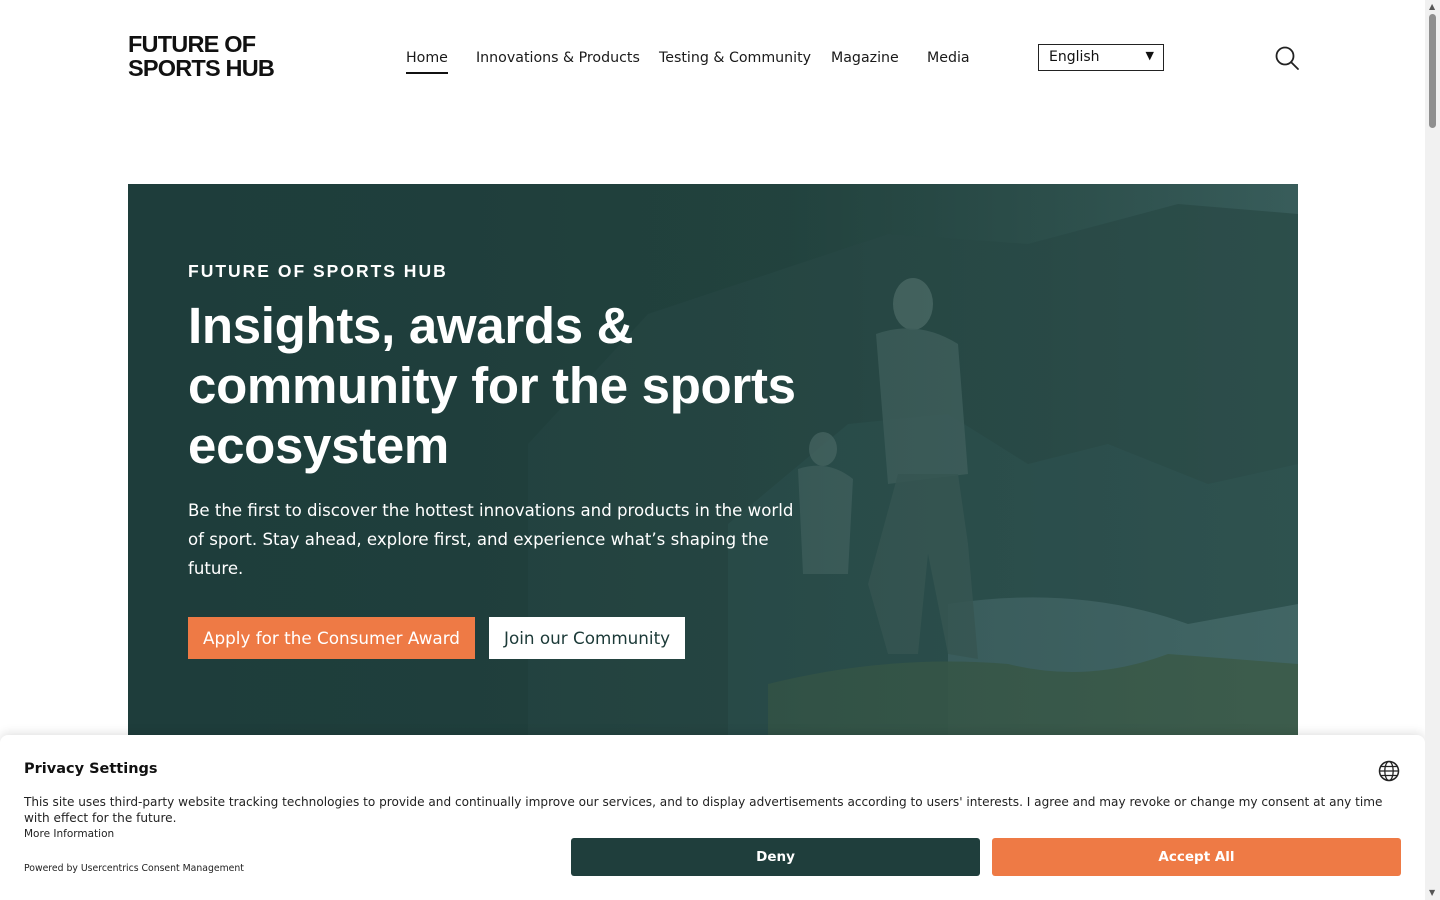 The height and width of the screenshot is (900, 1440). Describe the element at coordinates (865, 58) in the screenshot. I see `nav-magazine: Magazine` at that location.